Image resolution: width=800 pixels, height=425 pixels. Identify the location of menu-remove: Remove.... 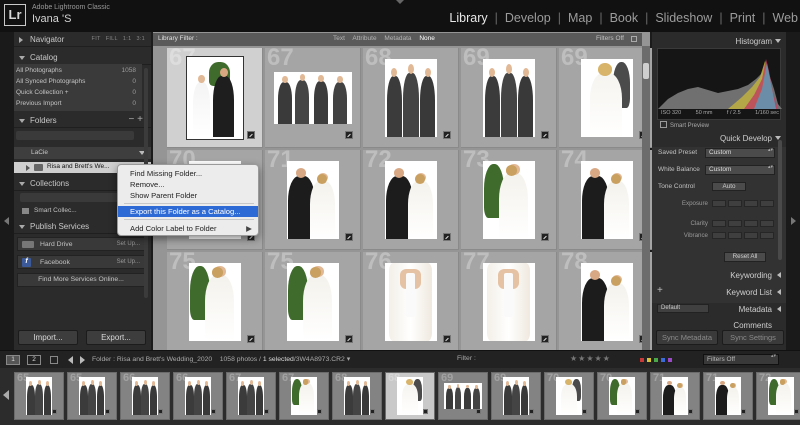
(188, 184).